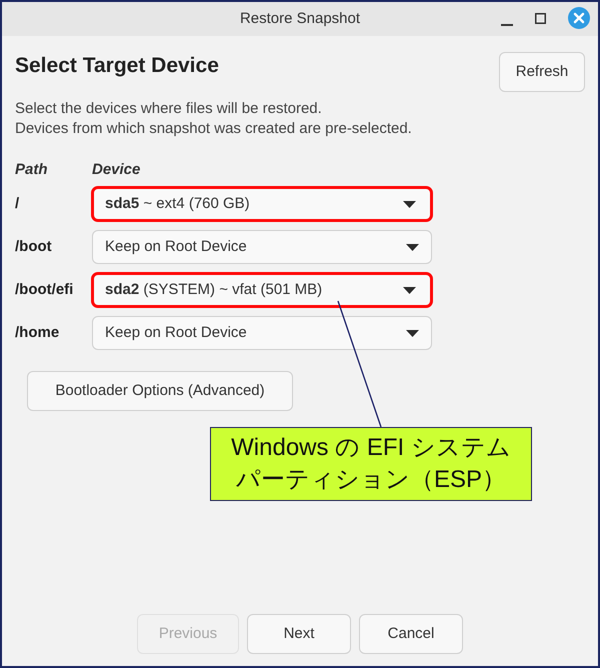  What do you see at coordinates (300, 18) in the screenshot?
I see `window-title: Restore Snapshot` at bounding box center [300, 18].